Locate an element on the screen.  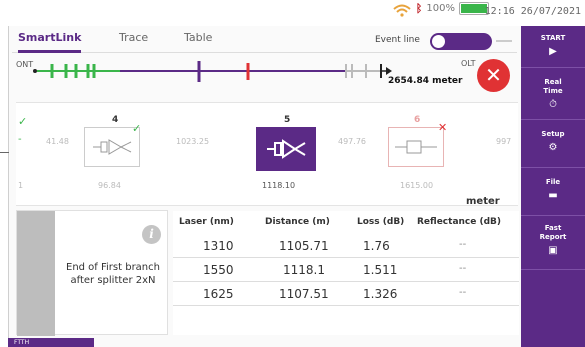
laser-cell: 1625 is located at coordinates (218, 294).